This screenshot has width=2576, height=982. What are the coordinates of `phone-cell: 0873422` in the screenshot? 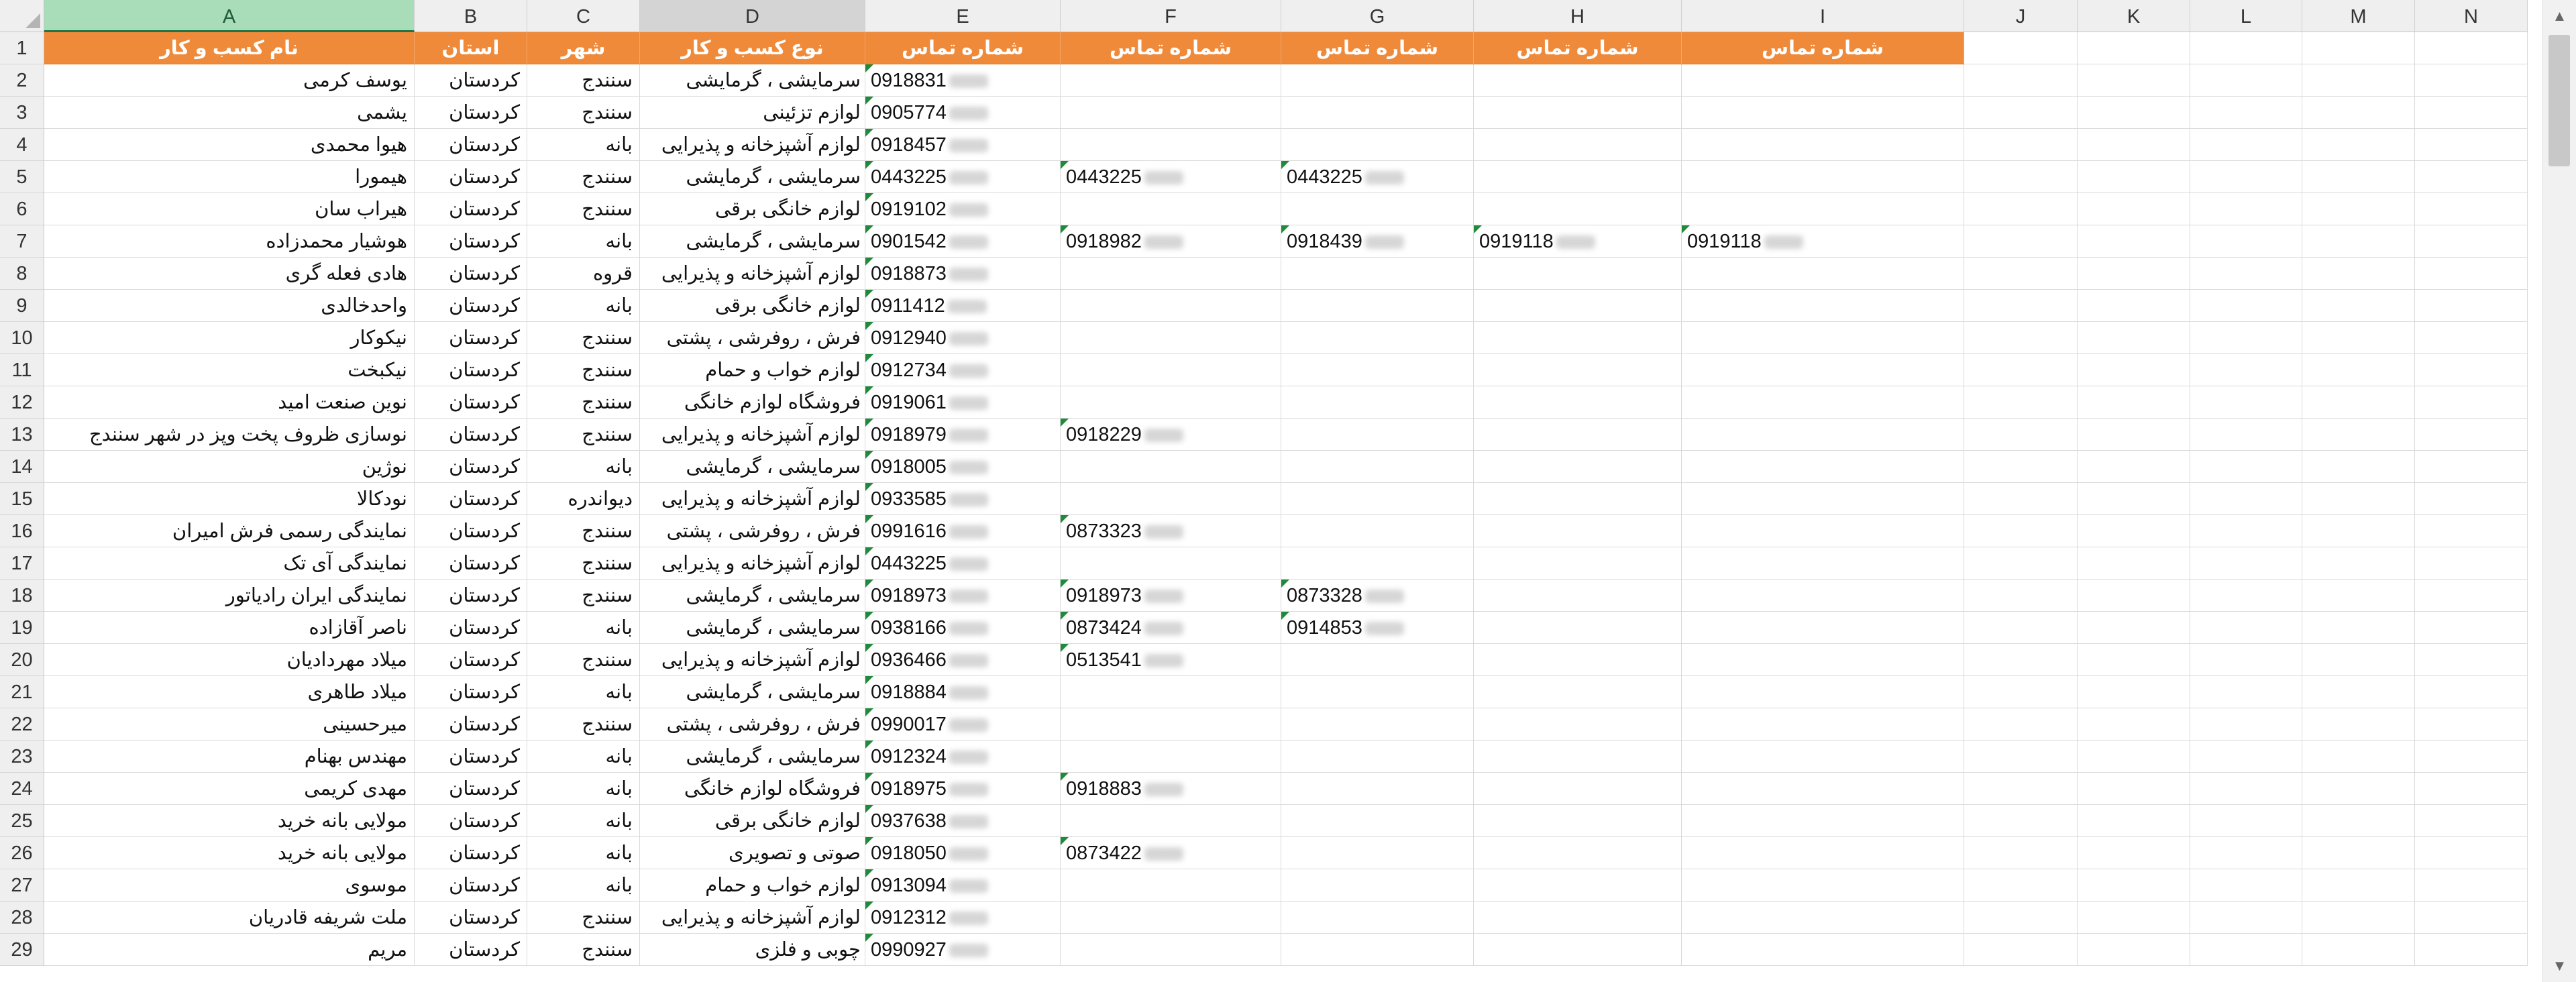 It's located at (1171, 853).